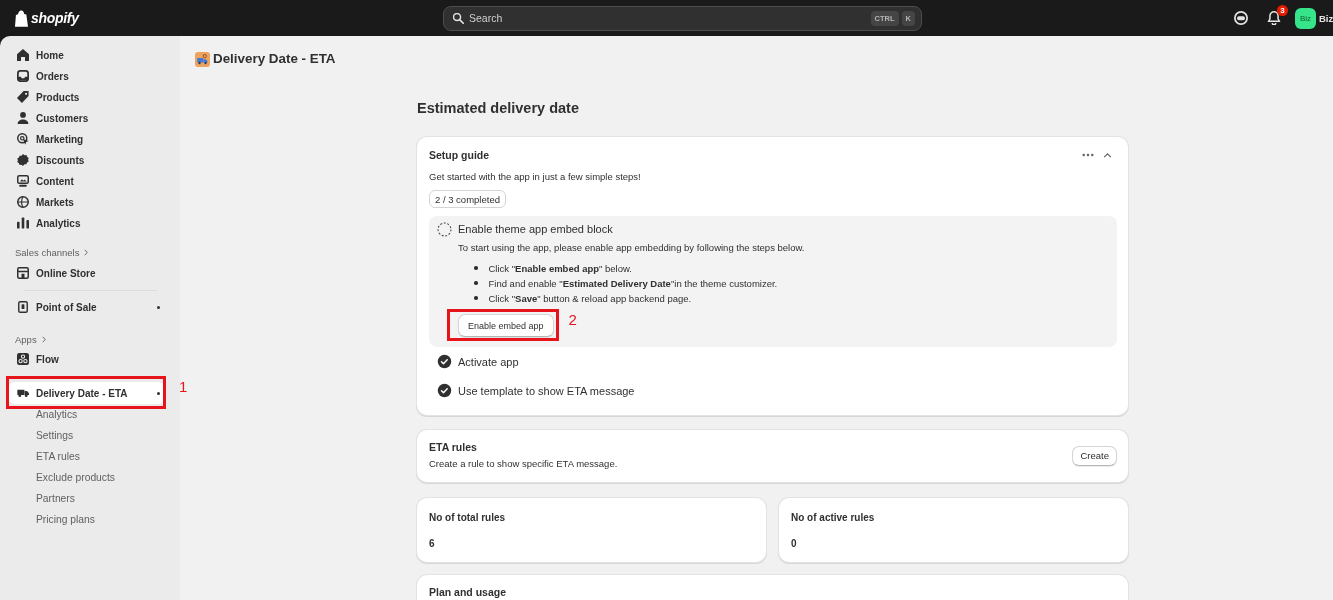  What do you see at coordinates (498, 108) in the screenshot?
I see `page-heading: Estimated delivery date` at bounding box center [498, 108].